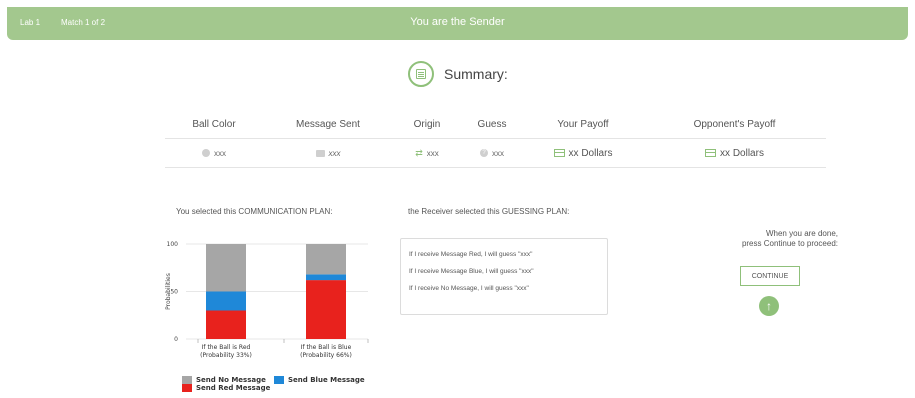 This screenshot has width=915, height=398. I want to click on value-opponent-payoff: xx Dollars, so click(734, 153).